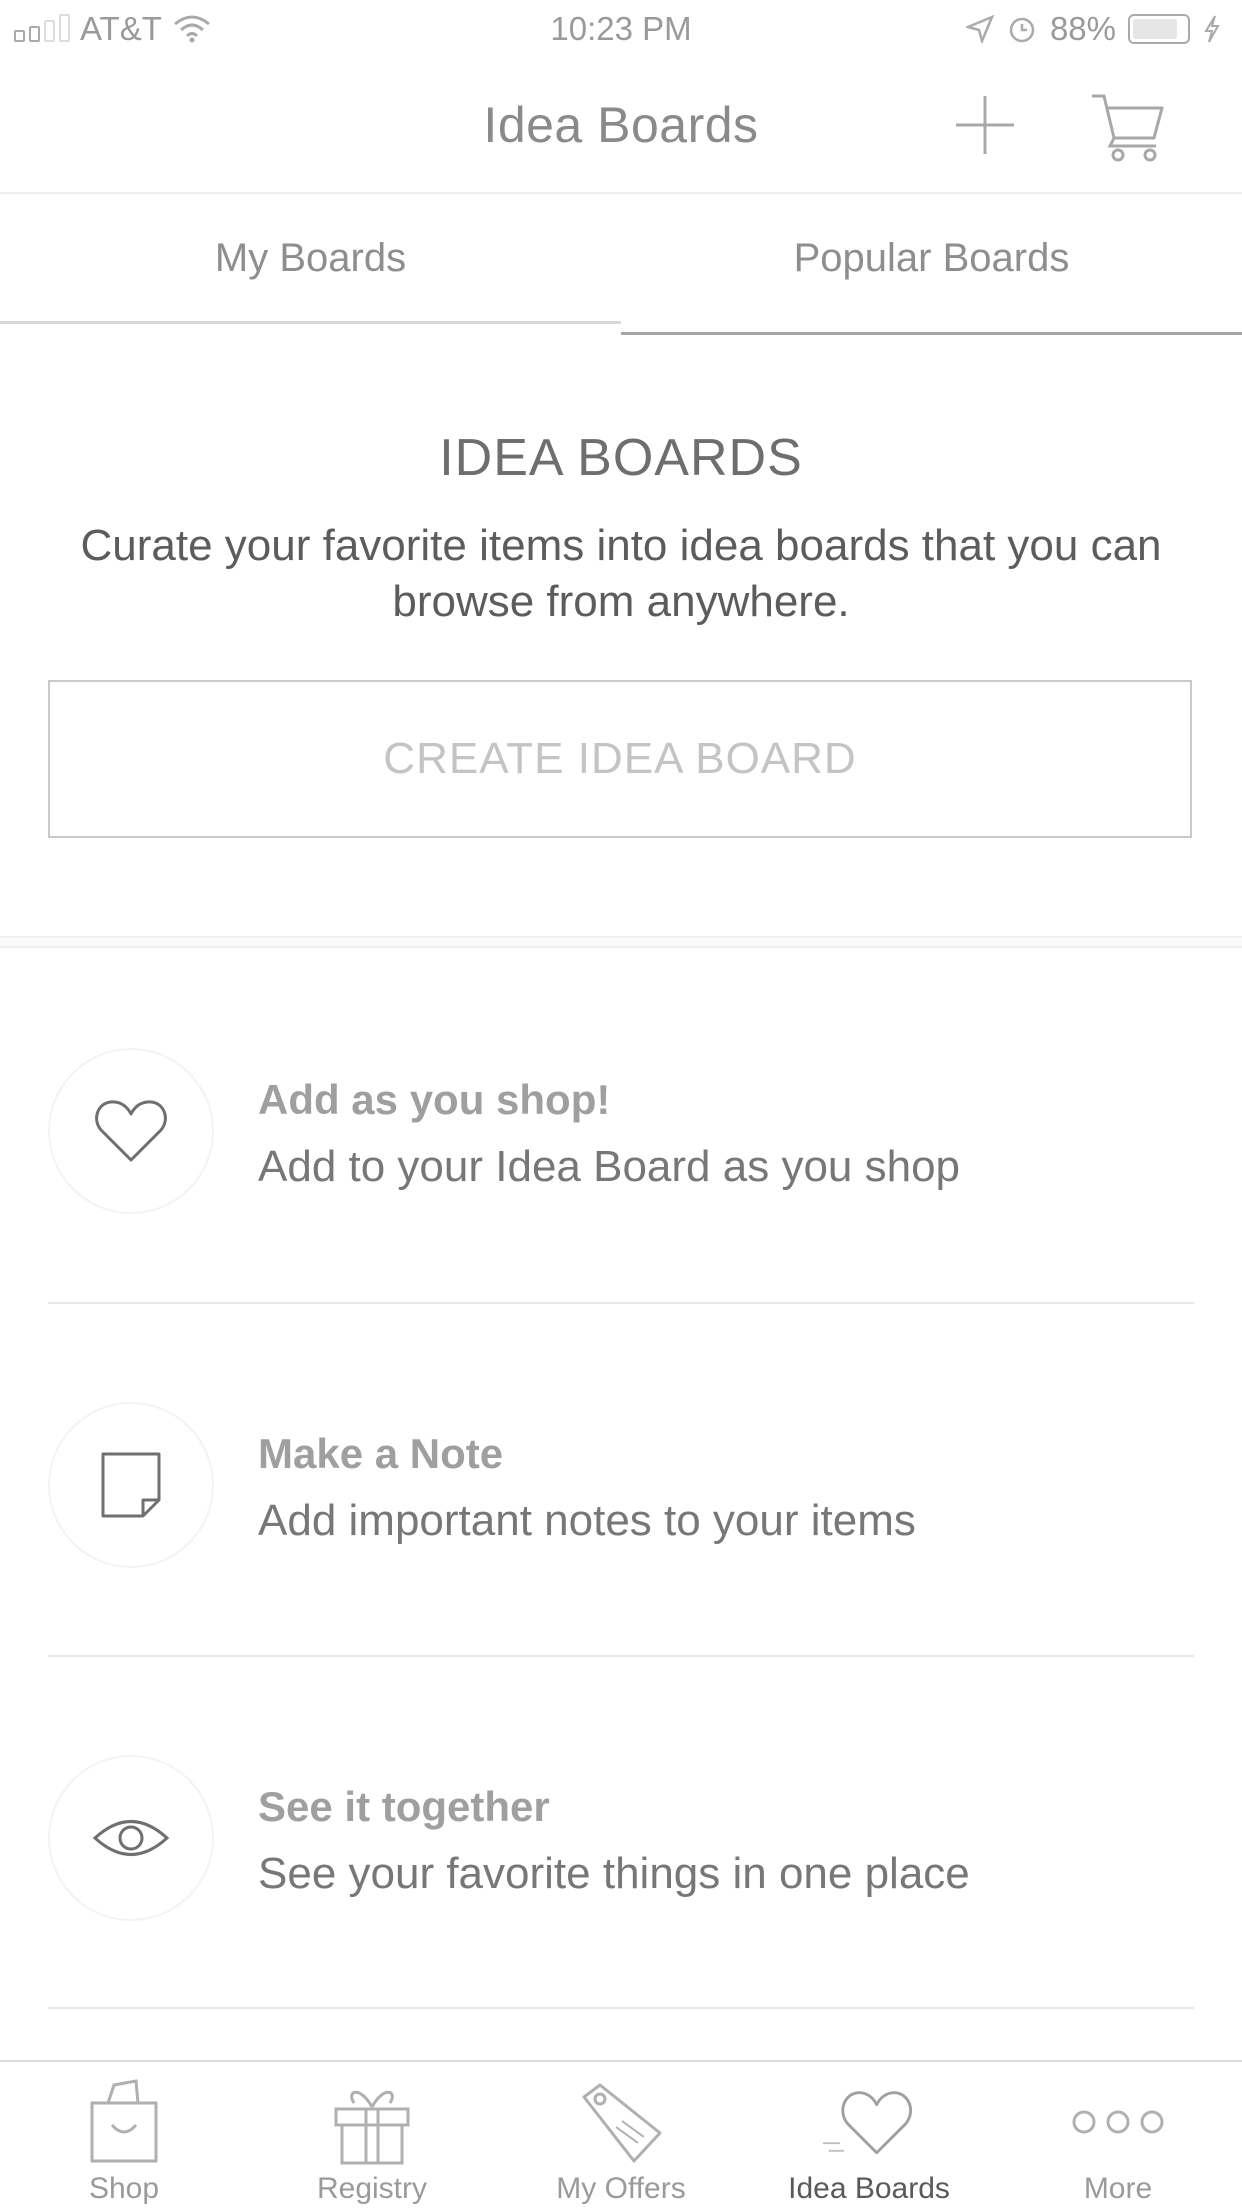  I want to click on tab-indicator-active, so click(310, 322).